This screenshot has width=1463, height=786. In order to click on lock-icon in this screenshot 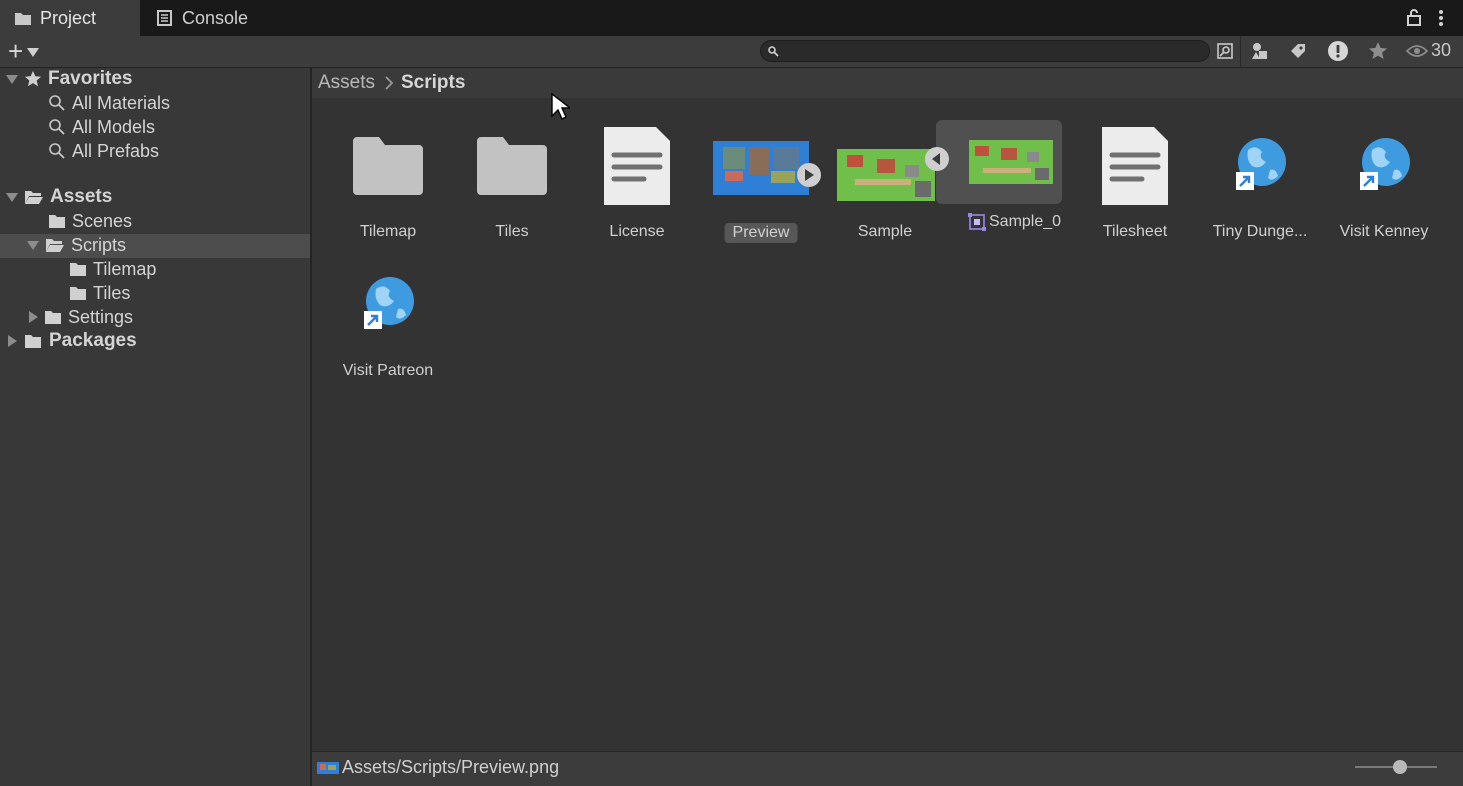, I will do `click(1414, 19)`.